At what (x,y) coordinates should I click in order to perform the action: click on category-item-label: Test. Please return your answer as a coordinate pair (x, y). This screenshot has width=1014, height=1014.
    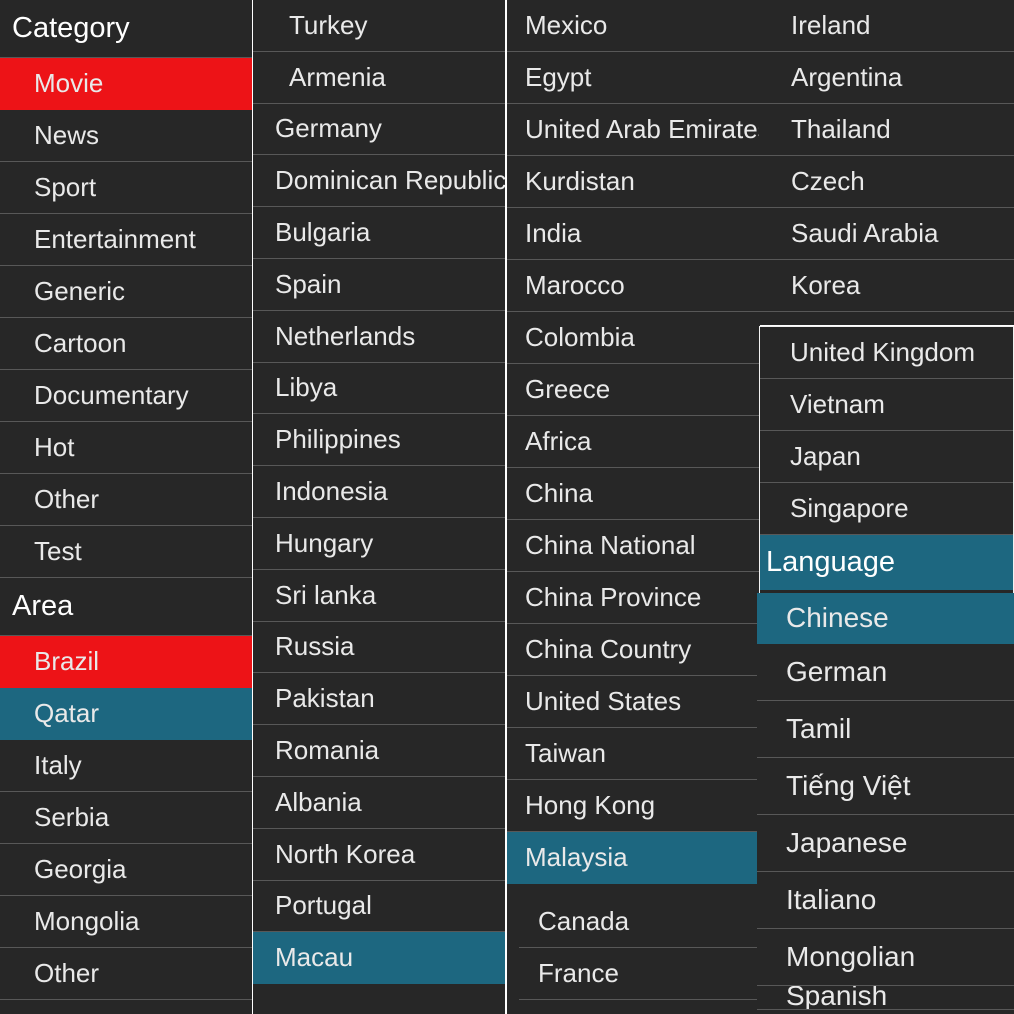
    Looking at the image, I should click on (58, 551).